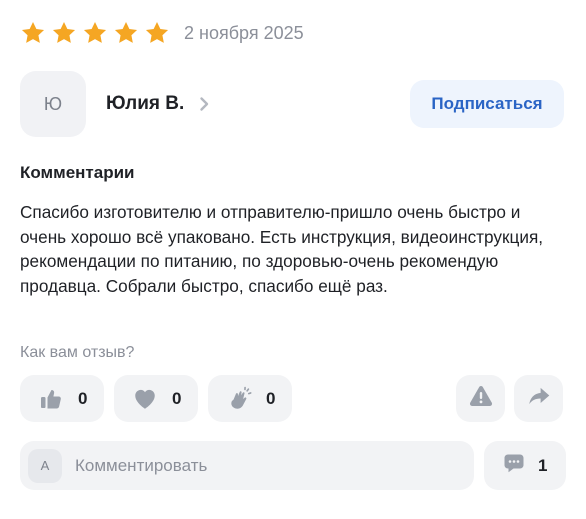 The image size is (586, 519). Describe the element at coordinates (204, 104) in the screenshot. I see `chevron-right-icon` at that location.